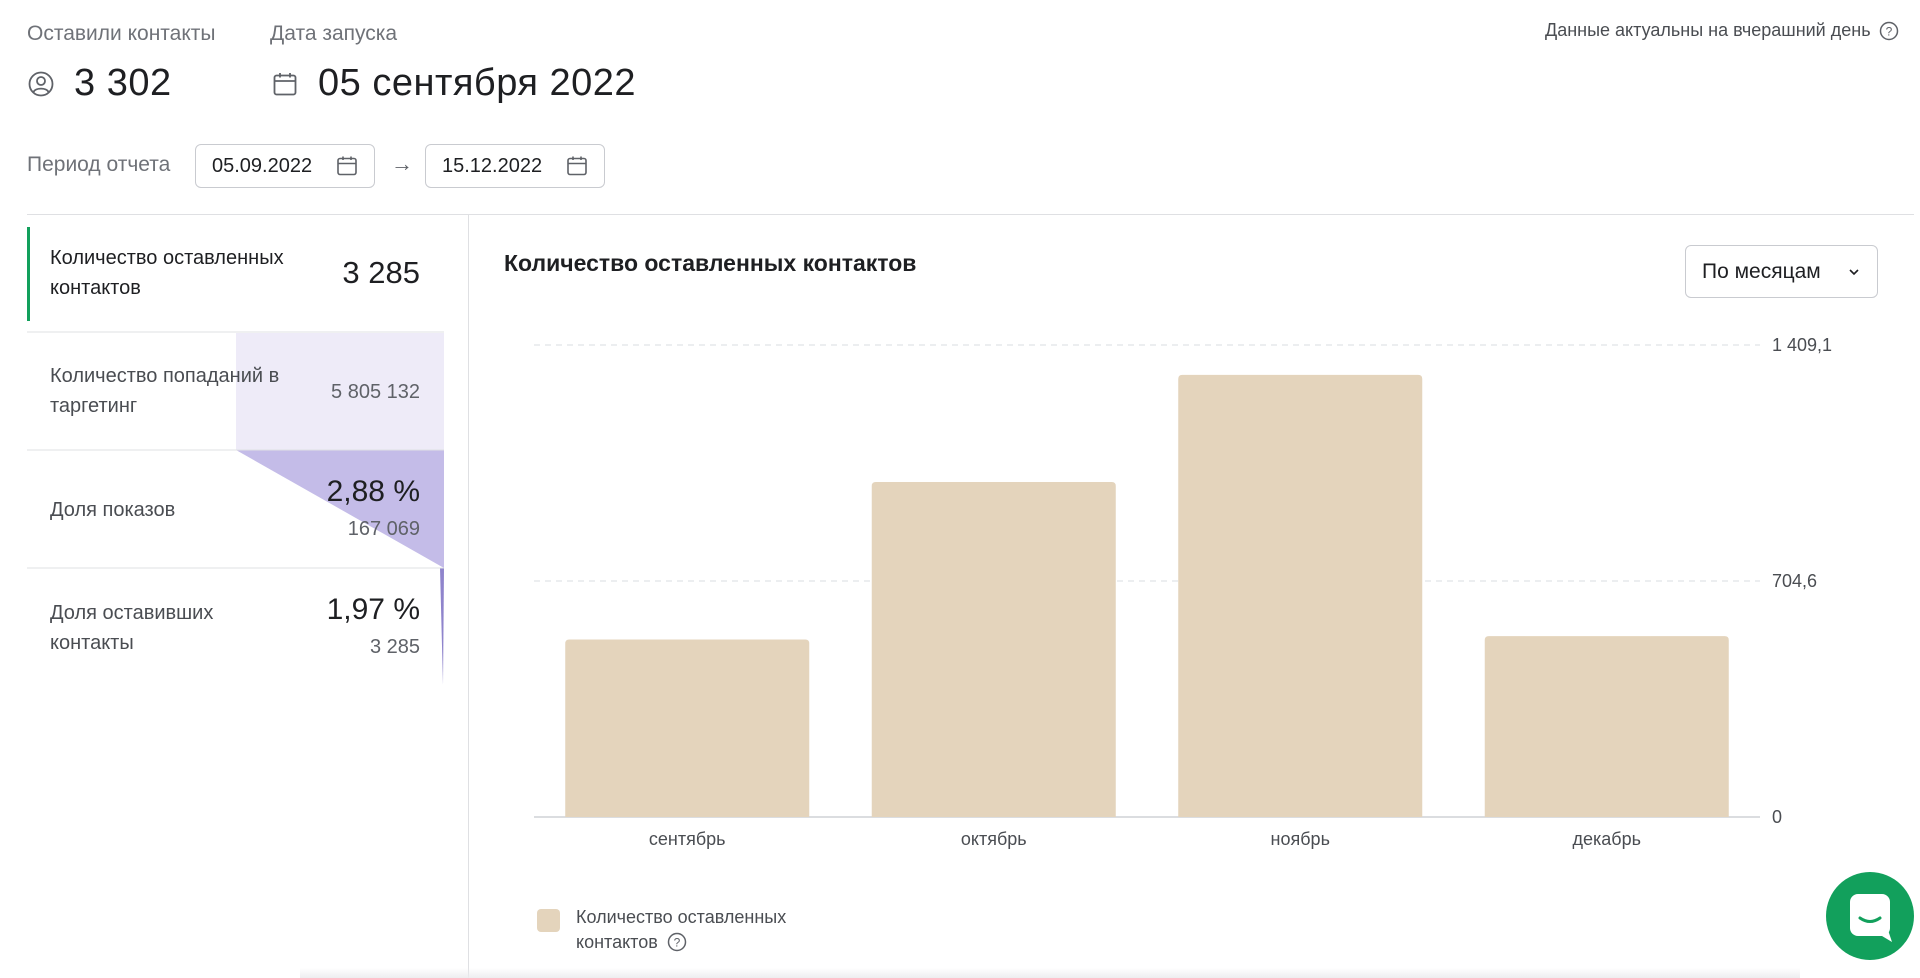 This screenshot has width=1920, height=978. What do you see at coordinates (994, 839) in the screenshot?
I see `x-tick-label: октябрь` at bounding box center [994, 839].